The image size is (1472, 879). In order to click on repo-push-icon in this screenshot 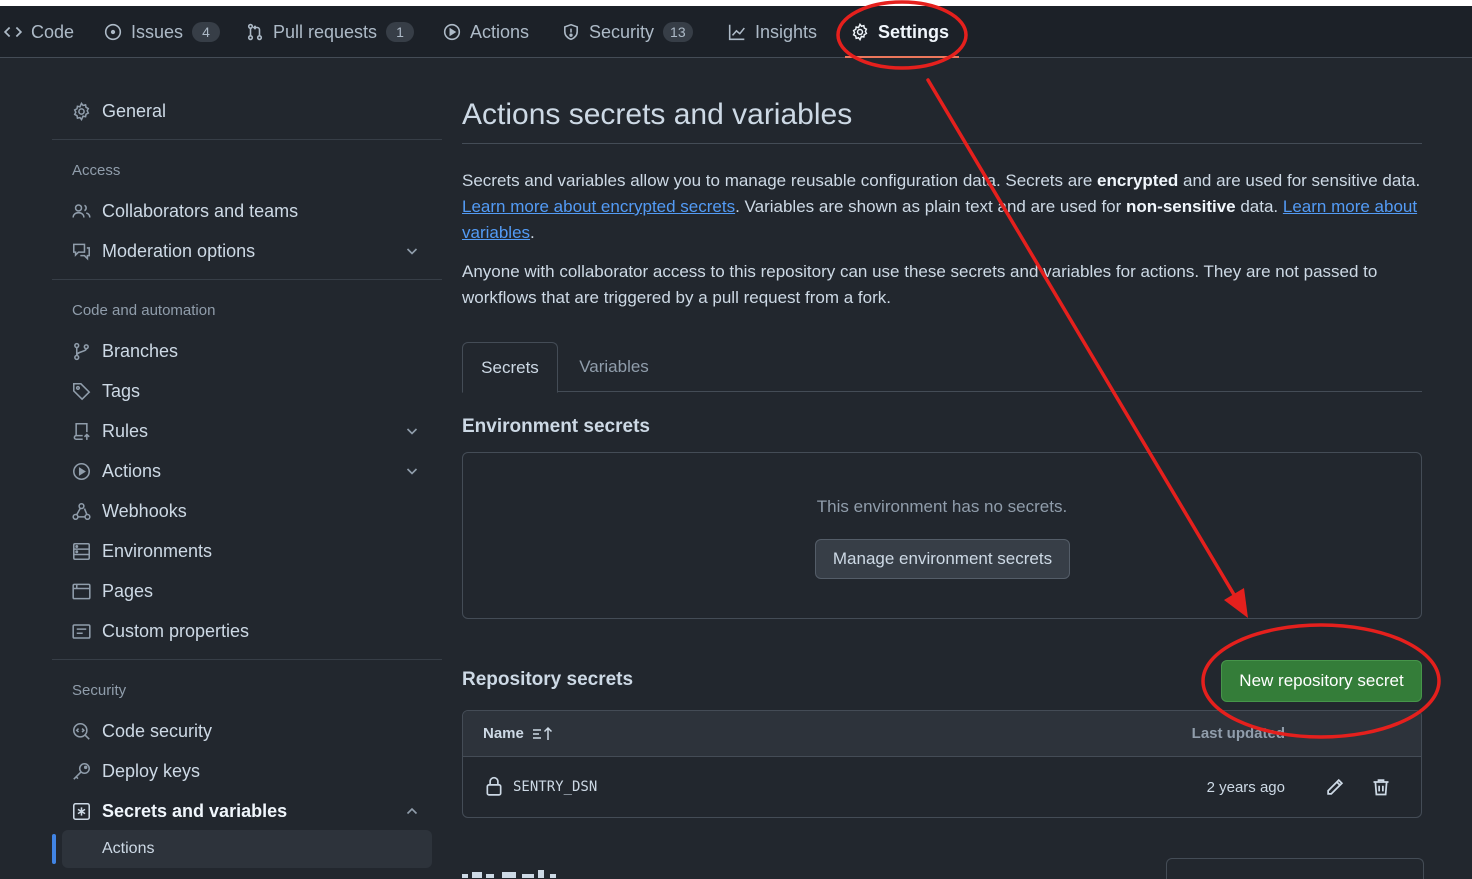, I will do `click(81, 431)`.